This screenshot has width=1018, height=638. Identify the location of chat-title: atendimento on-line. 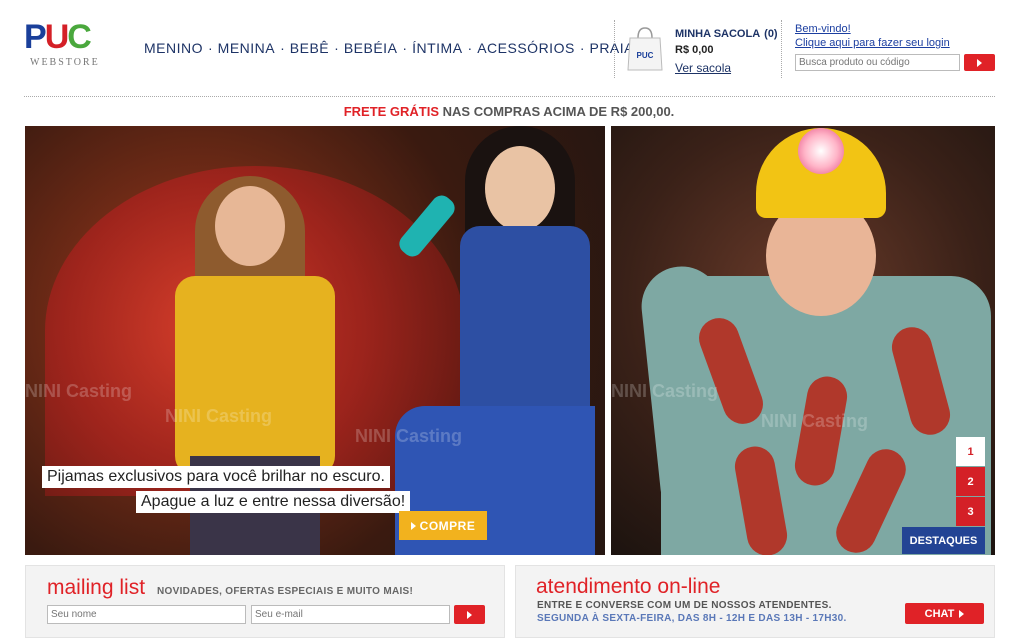
(628, 586).